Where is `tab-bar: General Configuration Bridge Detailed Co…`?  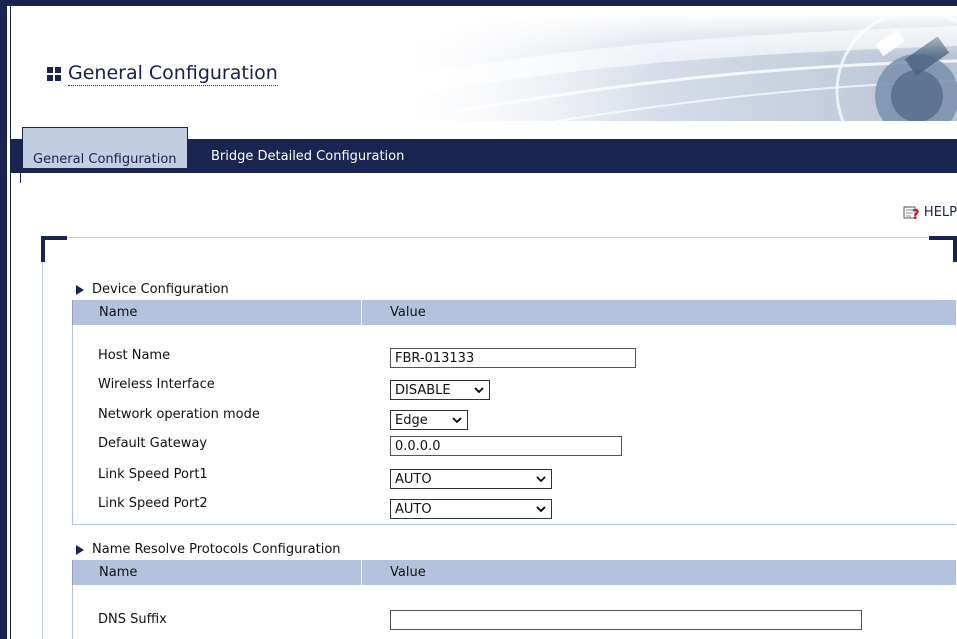 tab-bar: General Configuration Bridge Detailed Co… is located at coordinates (484, 150).